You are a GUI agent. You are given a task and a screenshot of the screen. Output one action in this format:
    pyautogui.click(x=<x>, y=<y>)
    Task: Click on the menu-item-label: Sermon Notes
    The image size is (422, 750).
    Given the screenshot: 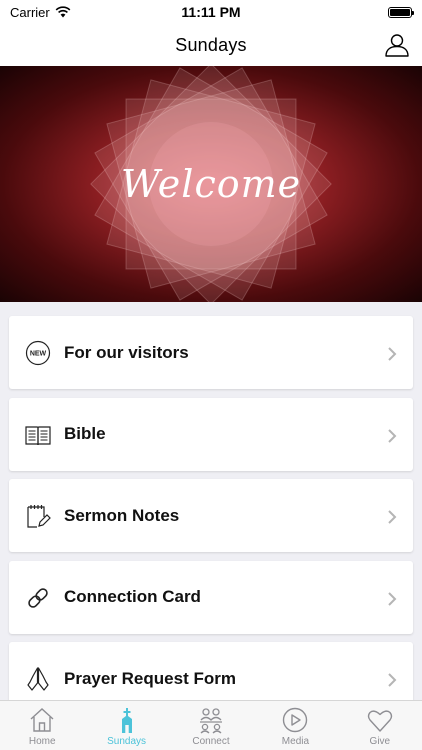 What is the action you would take?
    pyautogui.click(x=122, y=515)
    